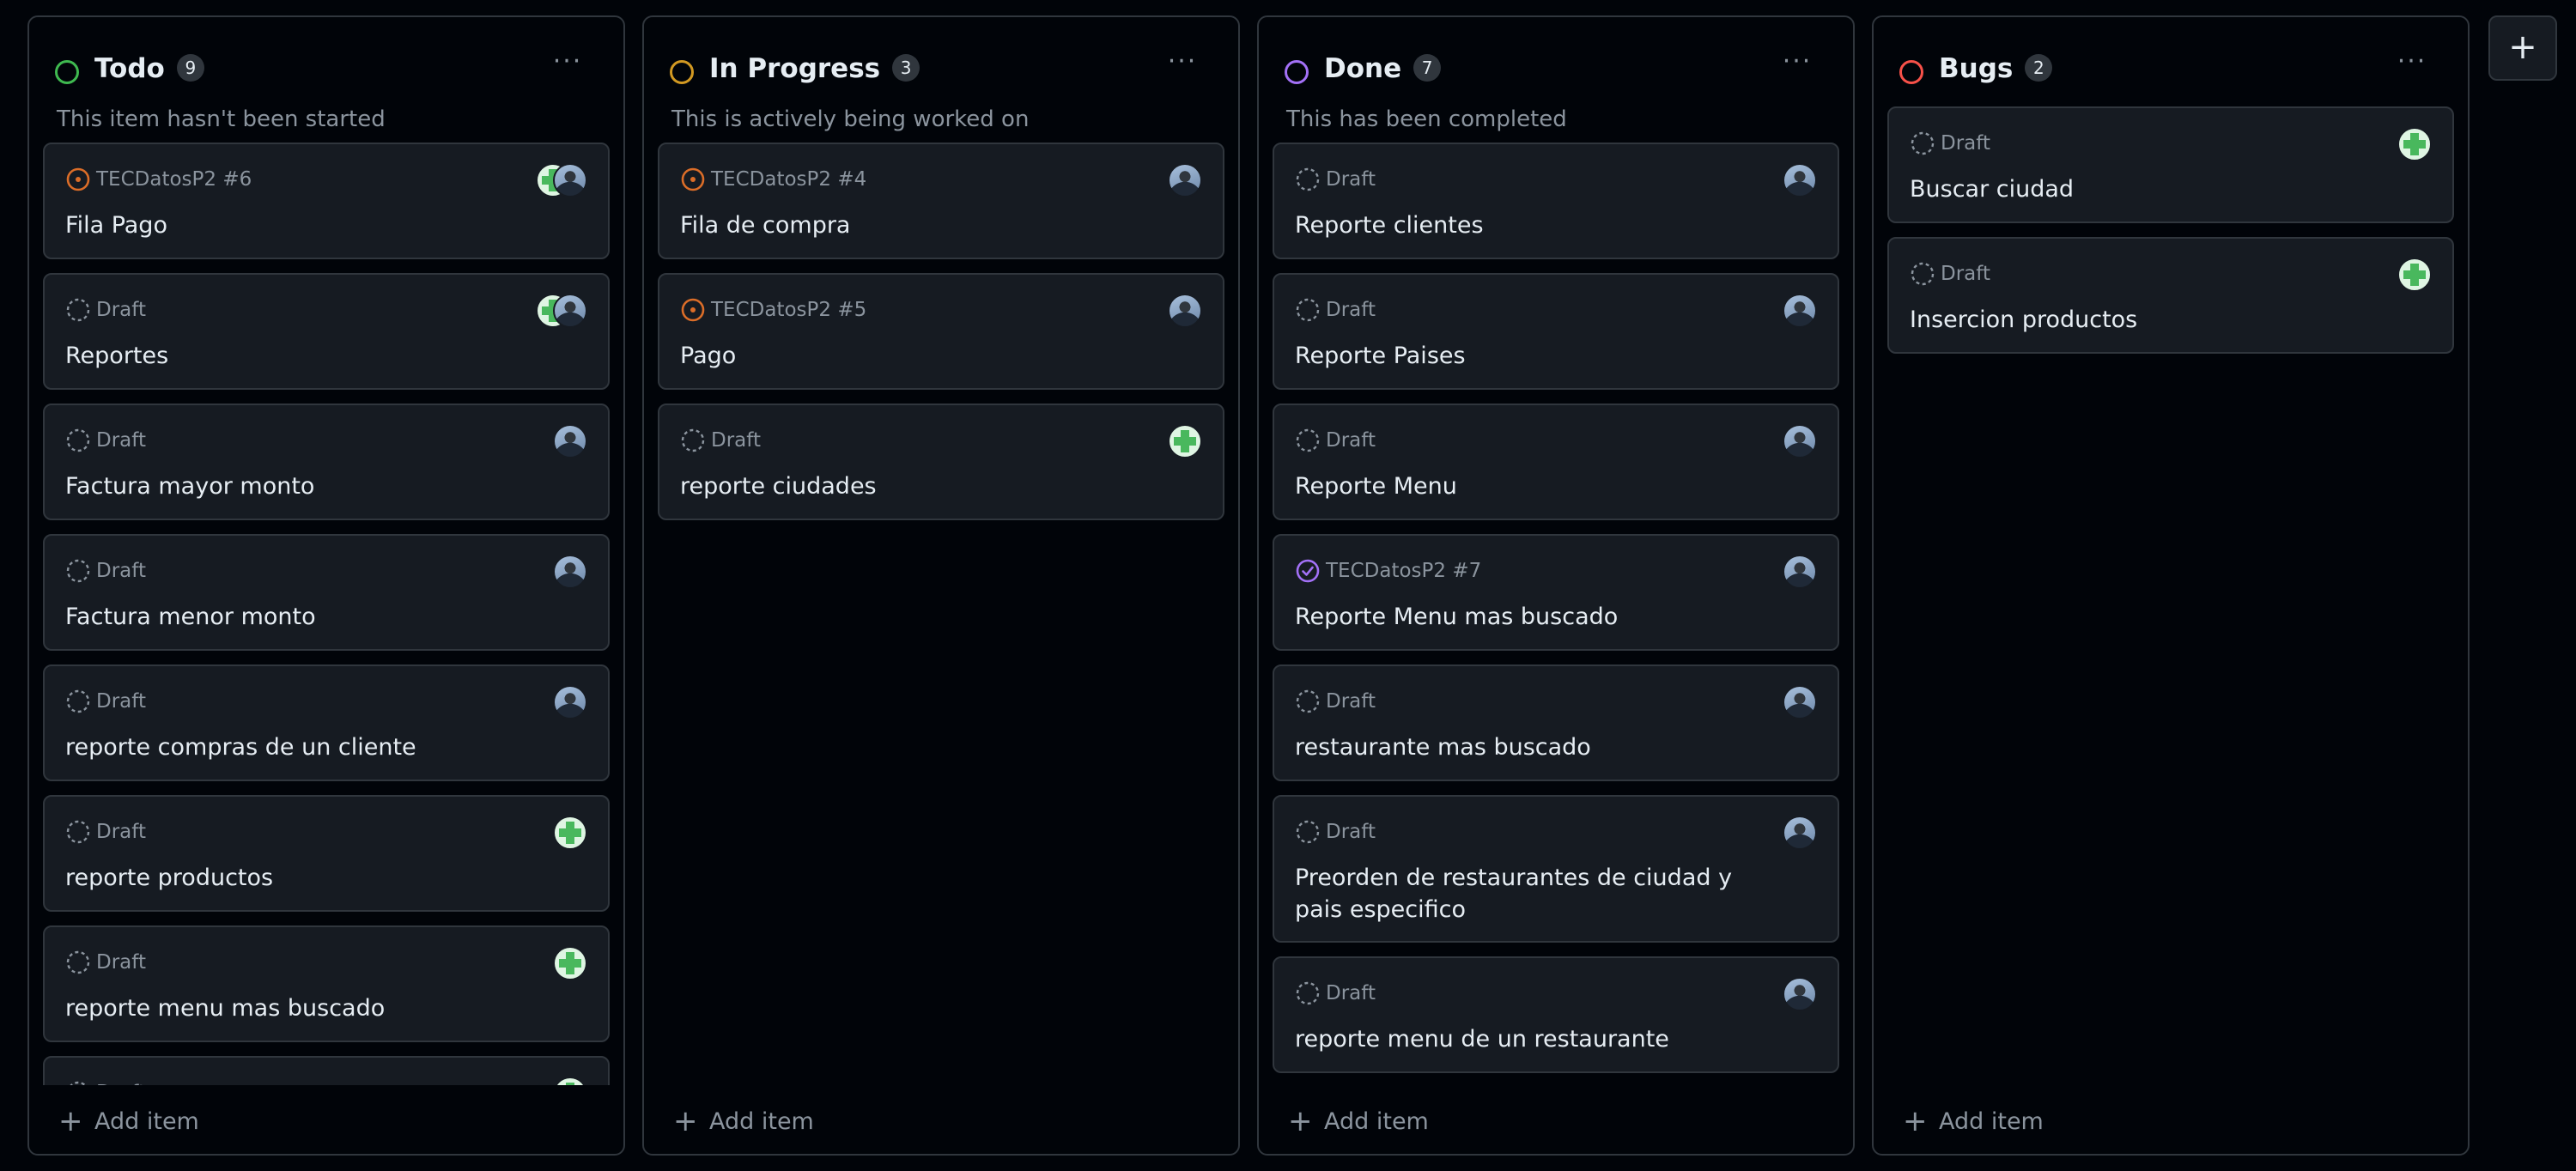 This screenshot has height=1171, width=2576. What do you see at coordinates (2170, 164) in the screenshot?
I see `project-card: Draft Buscar ciudad` at bounding box center [2170, 164].